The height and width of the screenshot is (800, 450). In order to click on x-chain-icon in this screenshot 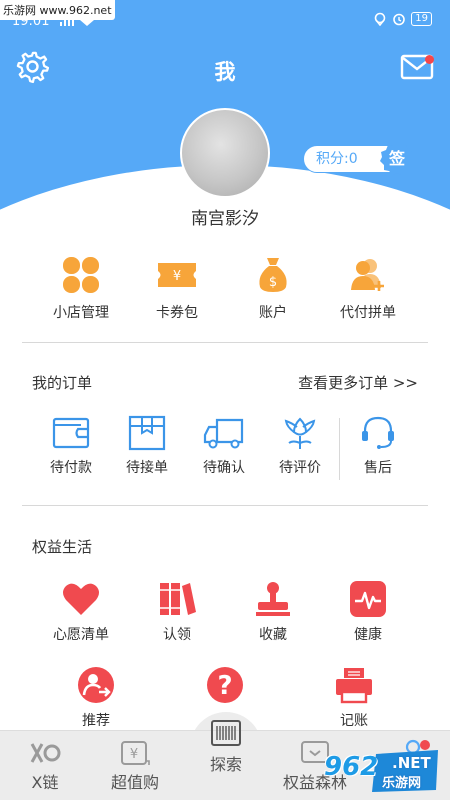, I will do `click(45, 753)`.